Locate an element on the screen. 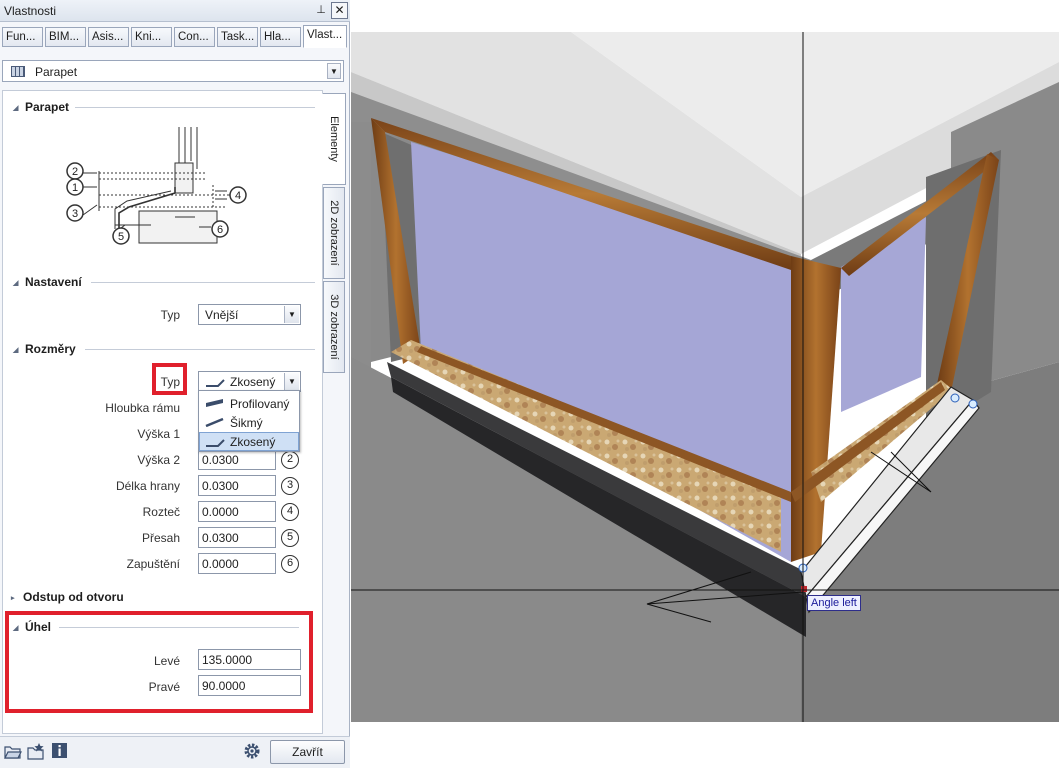 This screenshot has height=768, width=1060. vtab-2d-label: 2D zobrazení is located at coordinates (334, 233).